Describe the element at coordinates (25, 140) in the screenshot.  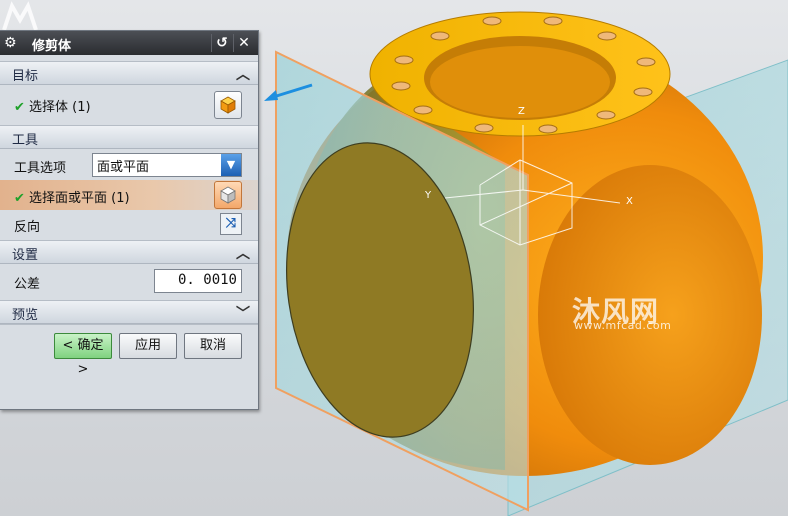
I see `section-tool-title: 工具` at that location.